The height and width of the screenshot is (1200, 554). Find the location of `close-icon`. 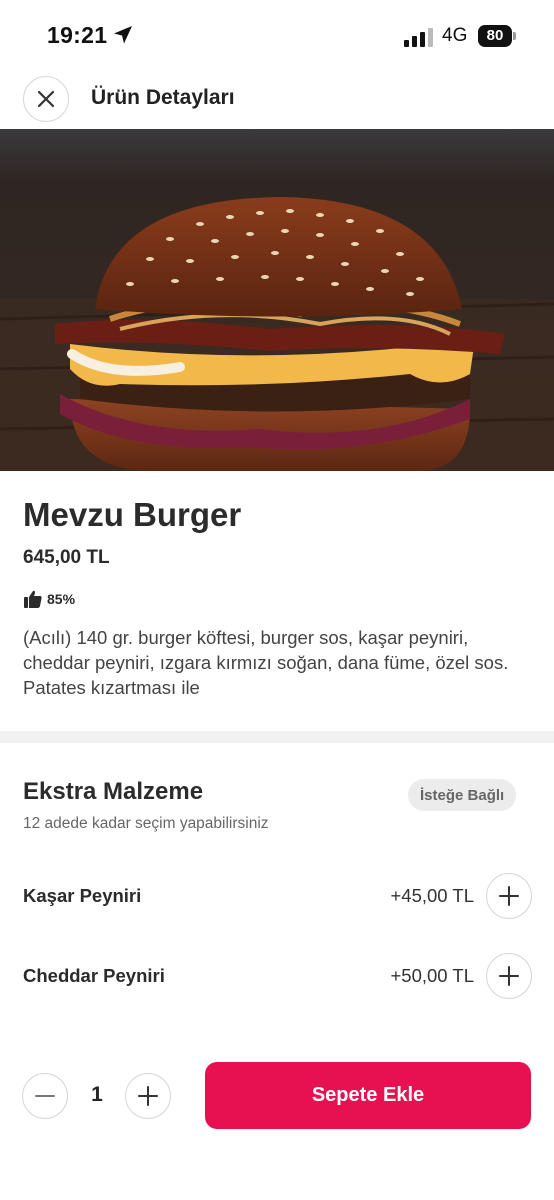

close-icon is located at coordinates (46, 99).